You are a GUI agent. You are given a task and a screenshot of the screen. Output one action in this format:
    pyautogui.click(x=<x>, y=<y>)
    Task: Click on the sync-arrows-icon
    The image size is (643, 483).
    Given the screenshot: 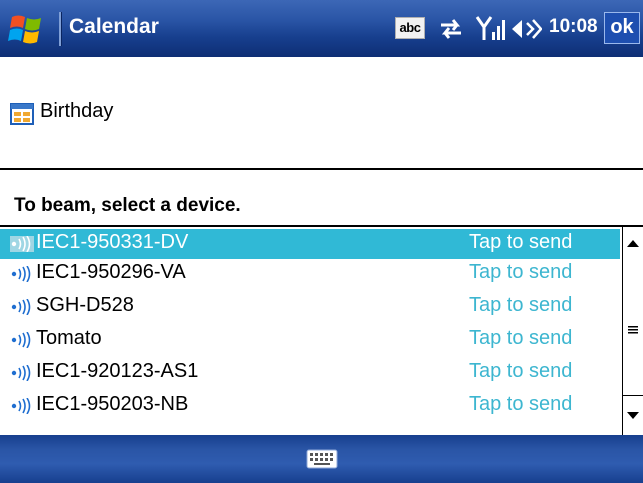 What is the action you would take?
    pyautogui.click(x=451, y=29)
    